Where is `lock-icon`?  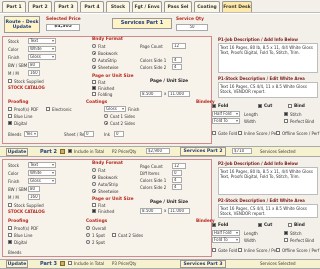
lock-icon is located at coordinates (62, 151).